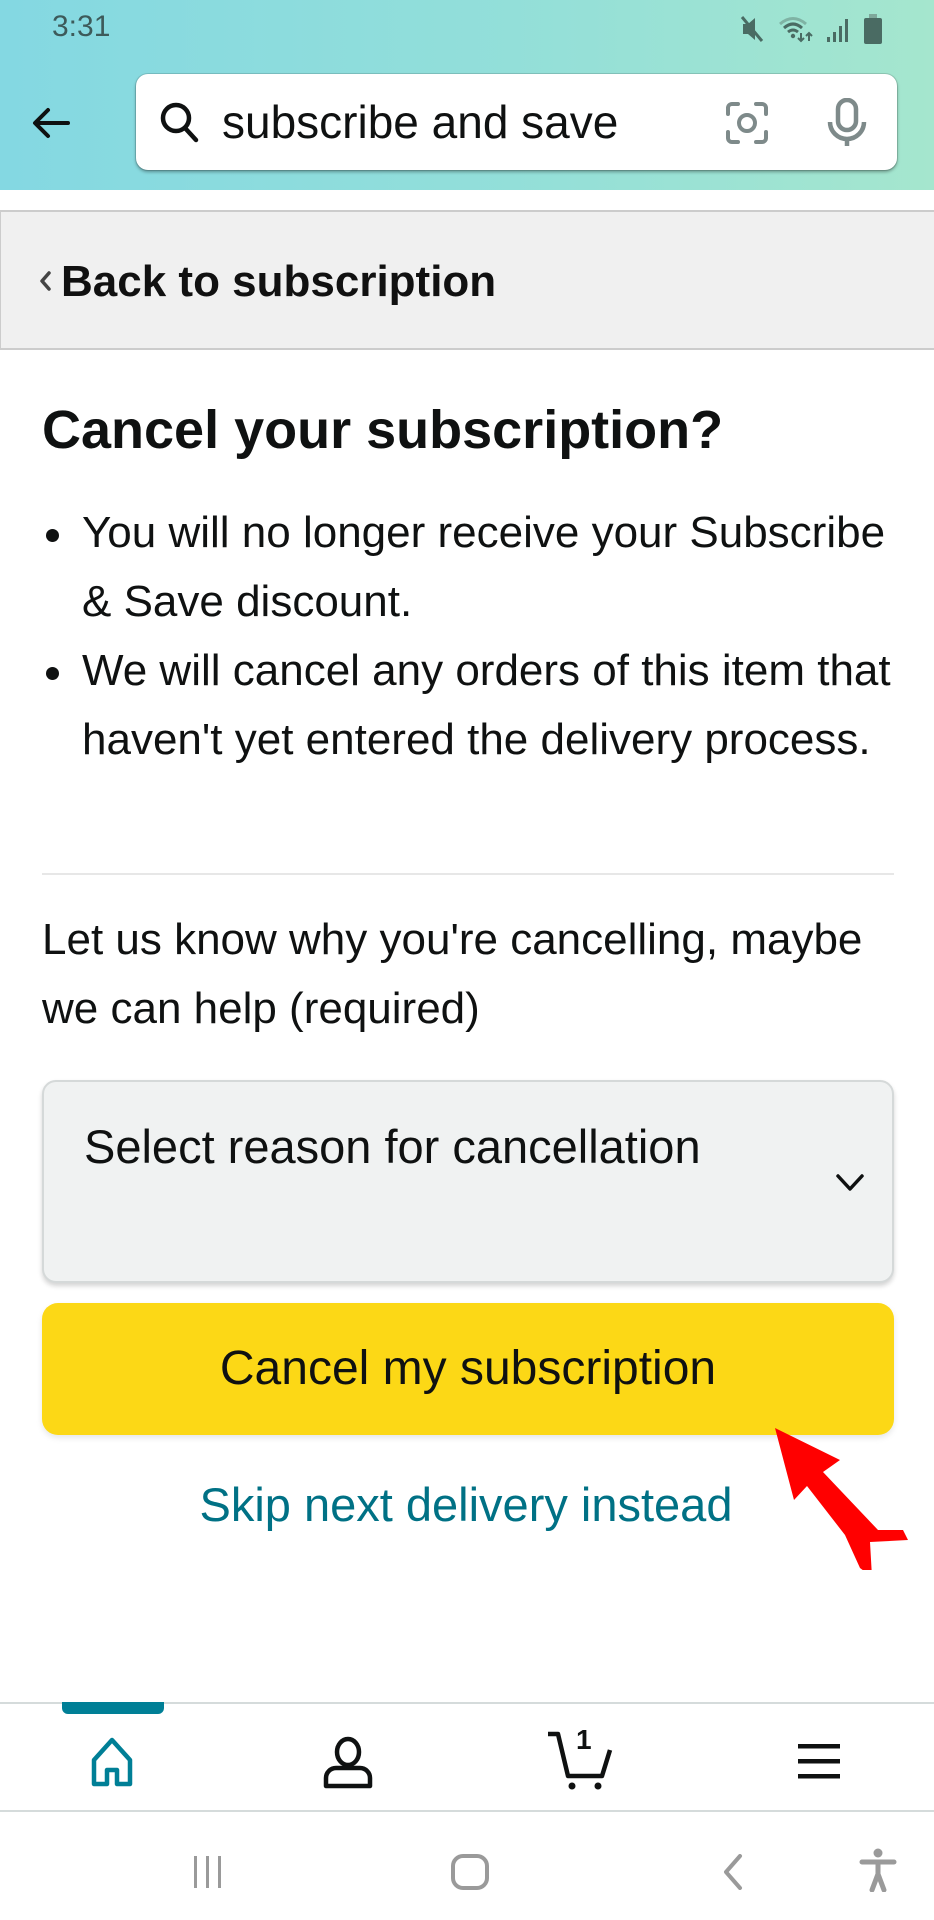 The image size is (934, 1920). Describe the element at coordinates (383, 430) in the screenshot. I see `page-title: Cancel your subscription?` at that location.